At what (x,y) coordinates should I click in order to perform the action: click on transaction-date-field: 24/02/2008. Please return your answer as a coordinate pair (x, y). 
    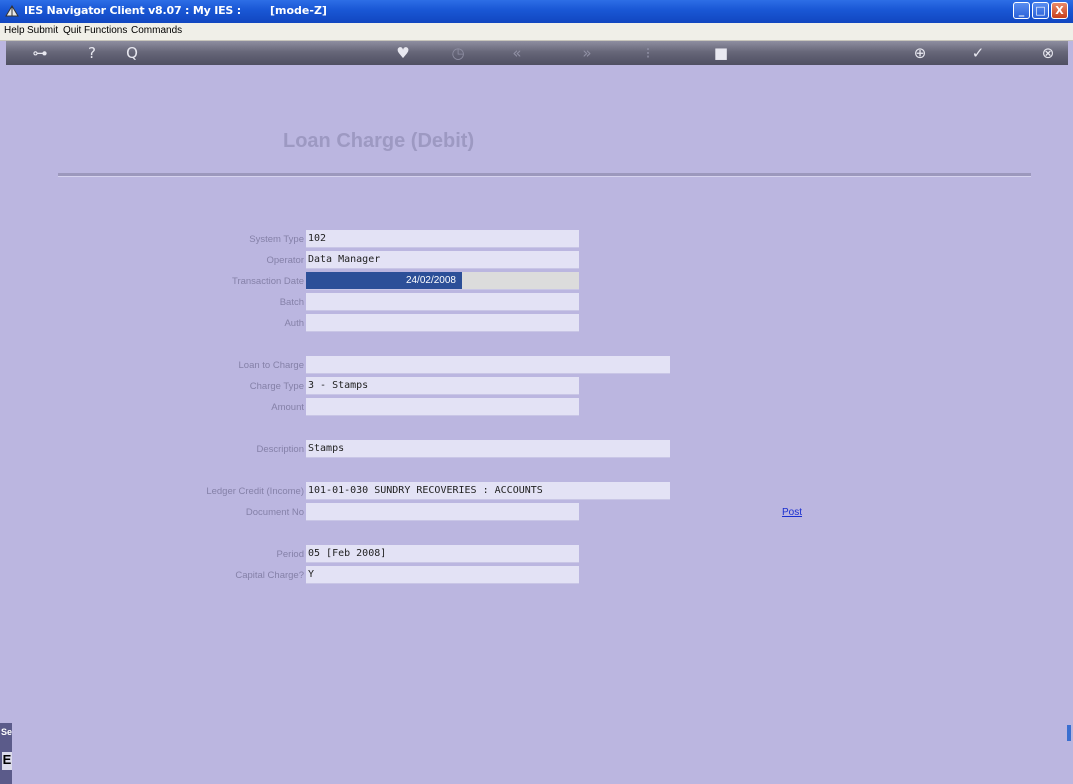
    Looking at the image, I should click on (442, 281).